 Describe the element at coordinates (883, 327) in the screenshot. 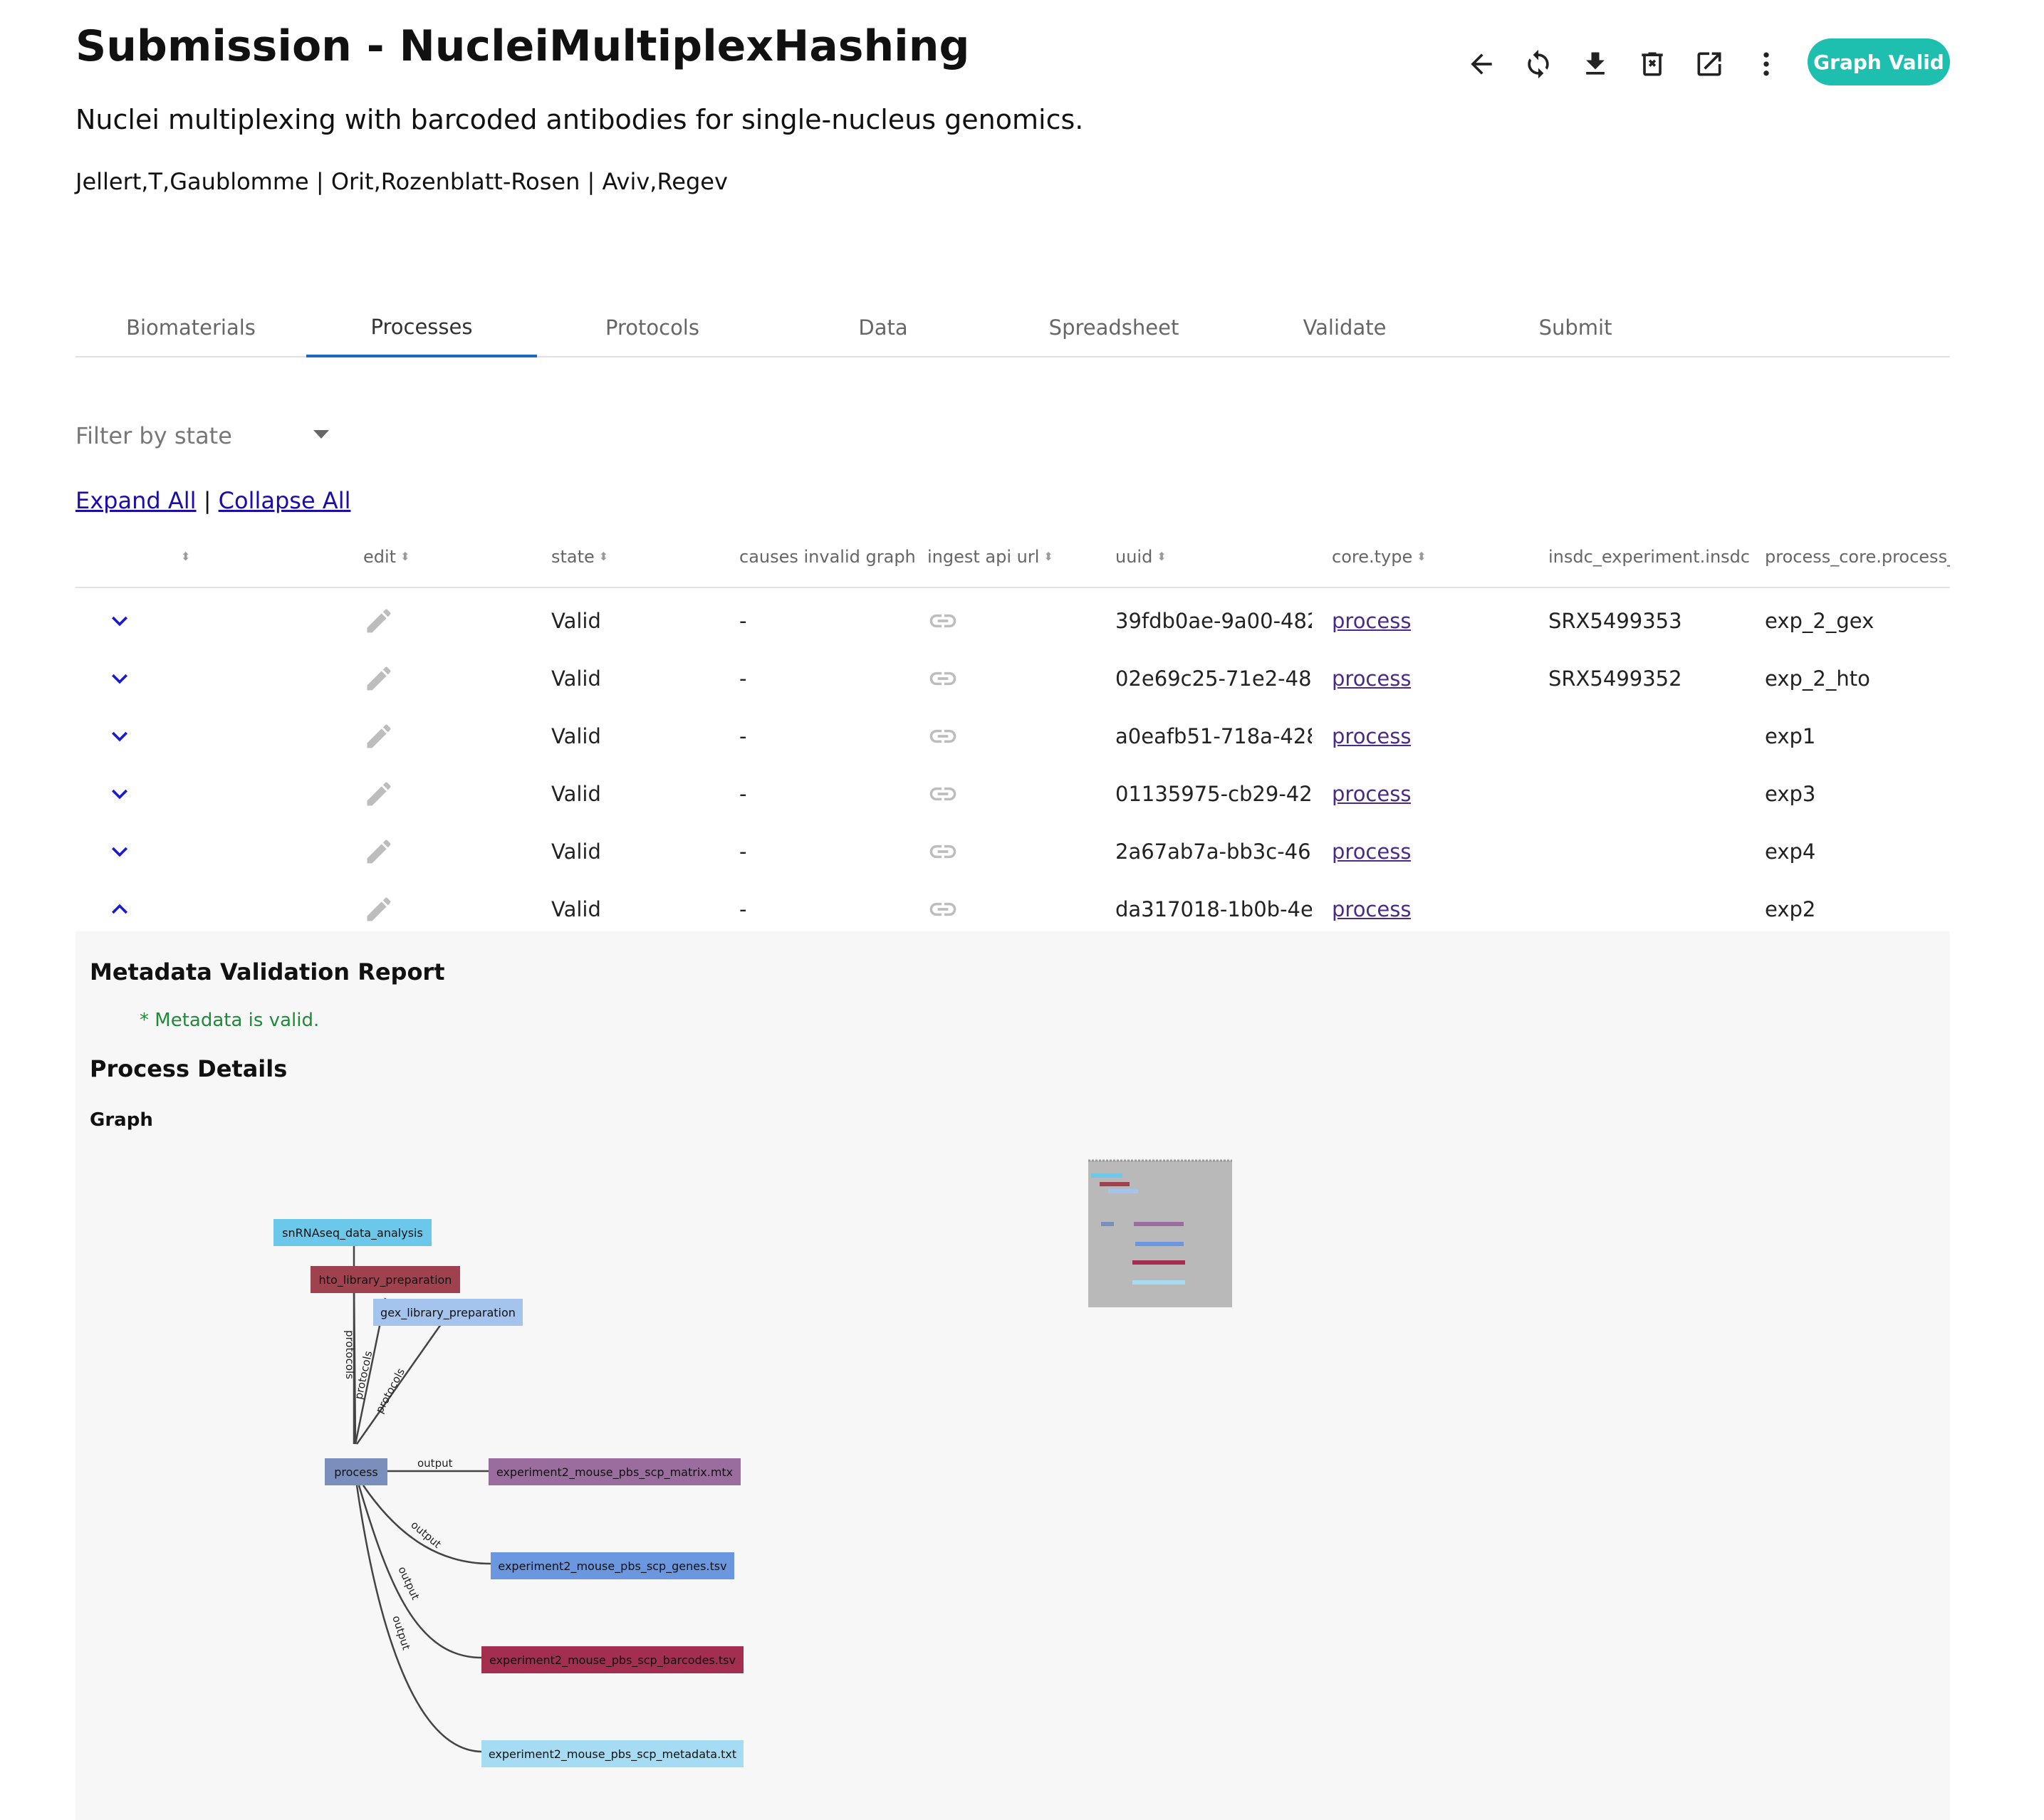

I see `tab-data: Data` at that location.